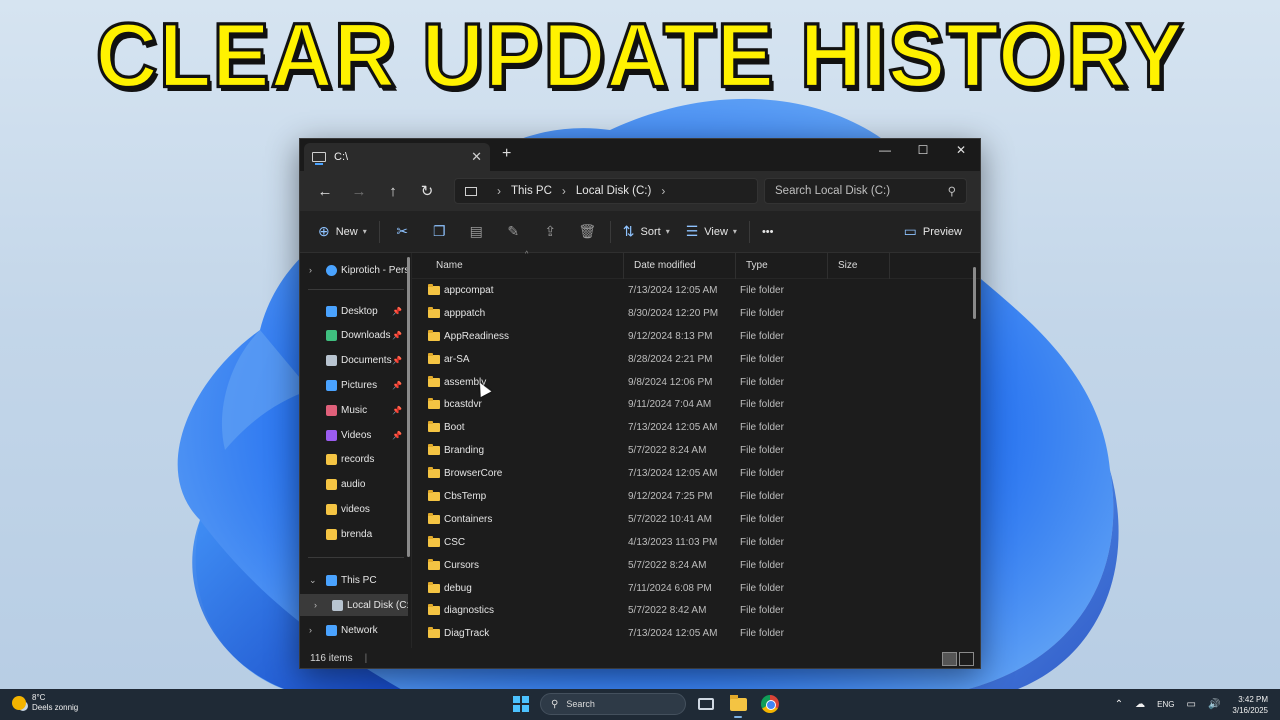 This screenshot has height=720, width=1280. I want to click on file-list-scrollbar, so click(974, 293).